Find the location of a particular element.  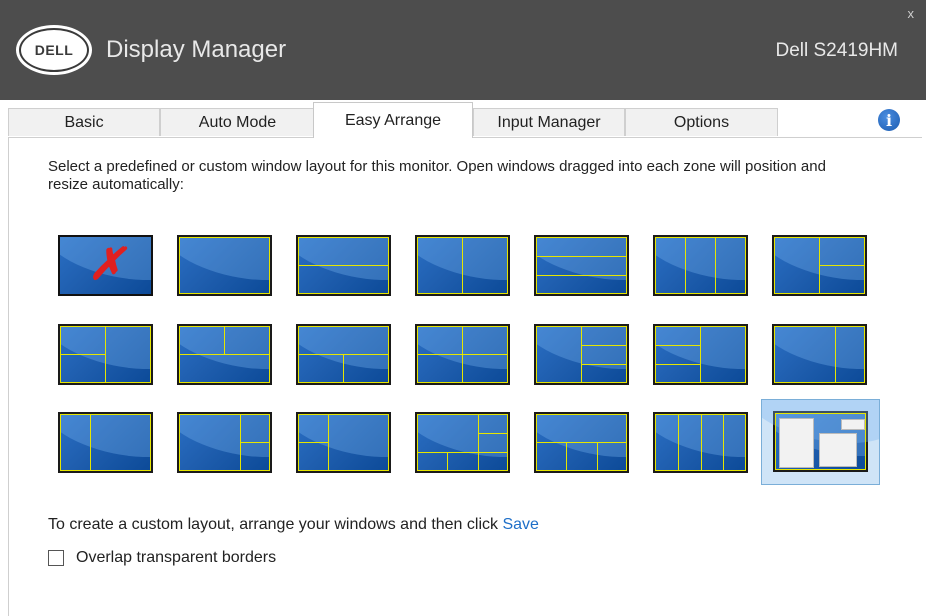

layout-left-3-stack-right is located at coordinates (700, 354).